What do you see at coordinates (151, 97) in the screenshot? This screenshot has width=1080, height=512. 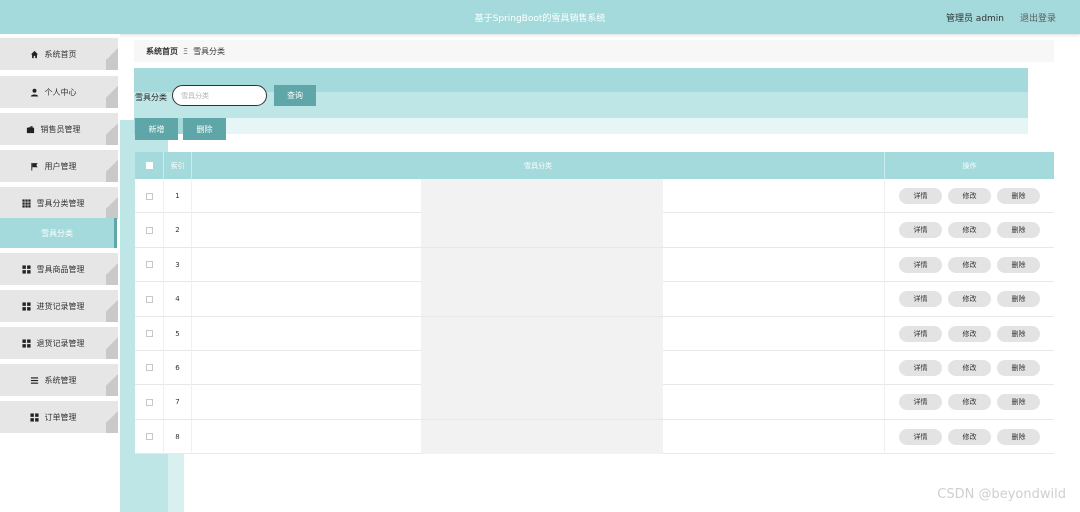 I see `search-label: 雪具分类` at bounding box center [151, 97].